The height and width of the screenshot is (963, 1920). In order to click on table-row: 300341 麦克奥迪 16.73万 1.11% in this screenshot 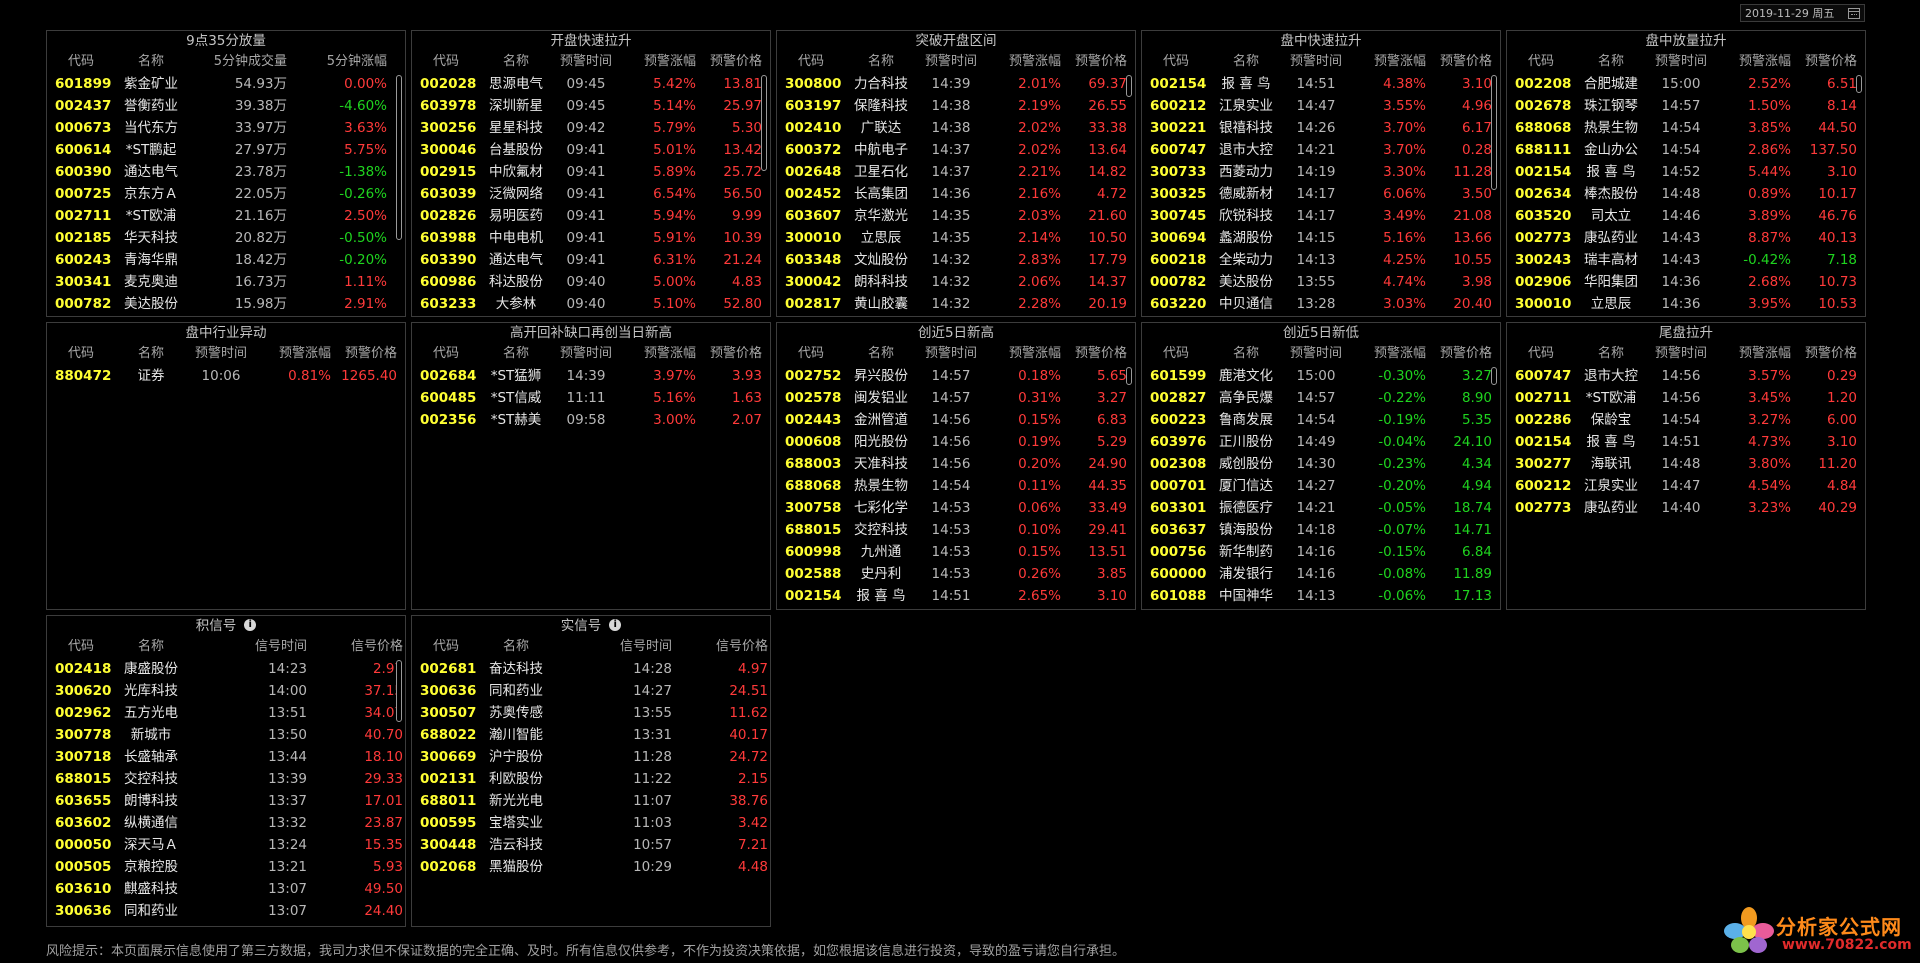, I will do `click(226, 282)`.